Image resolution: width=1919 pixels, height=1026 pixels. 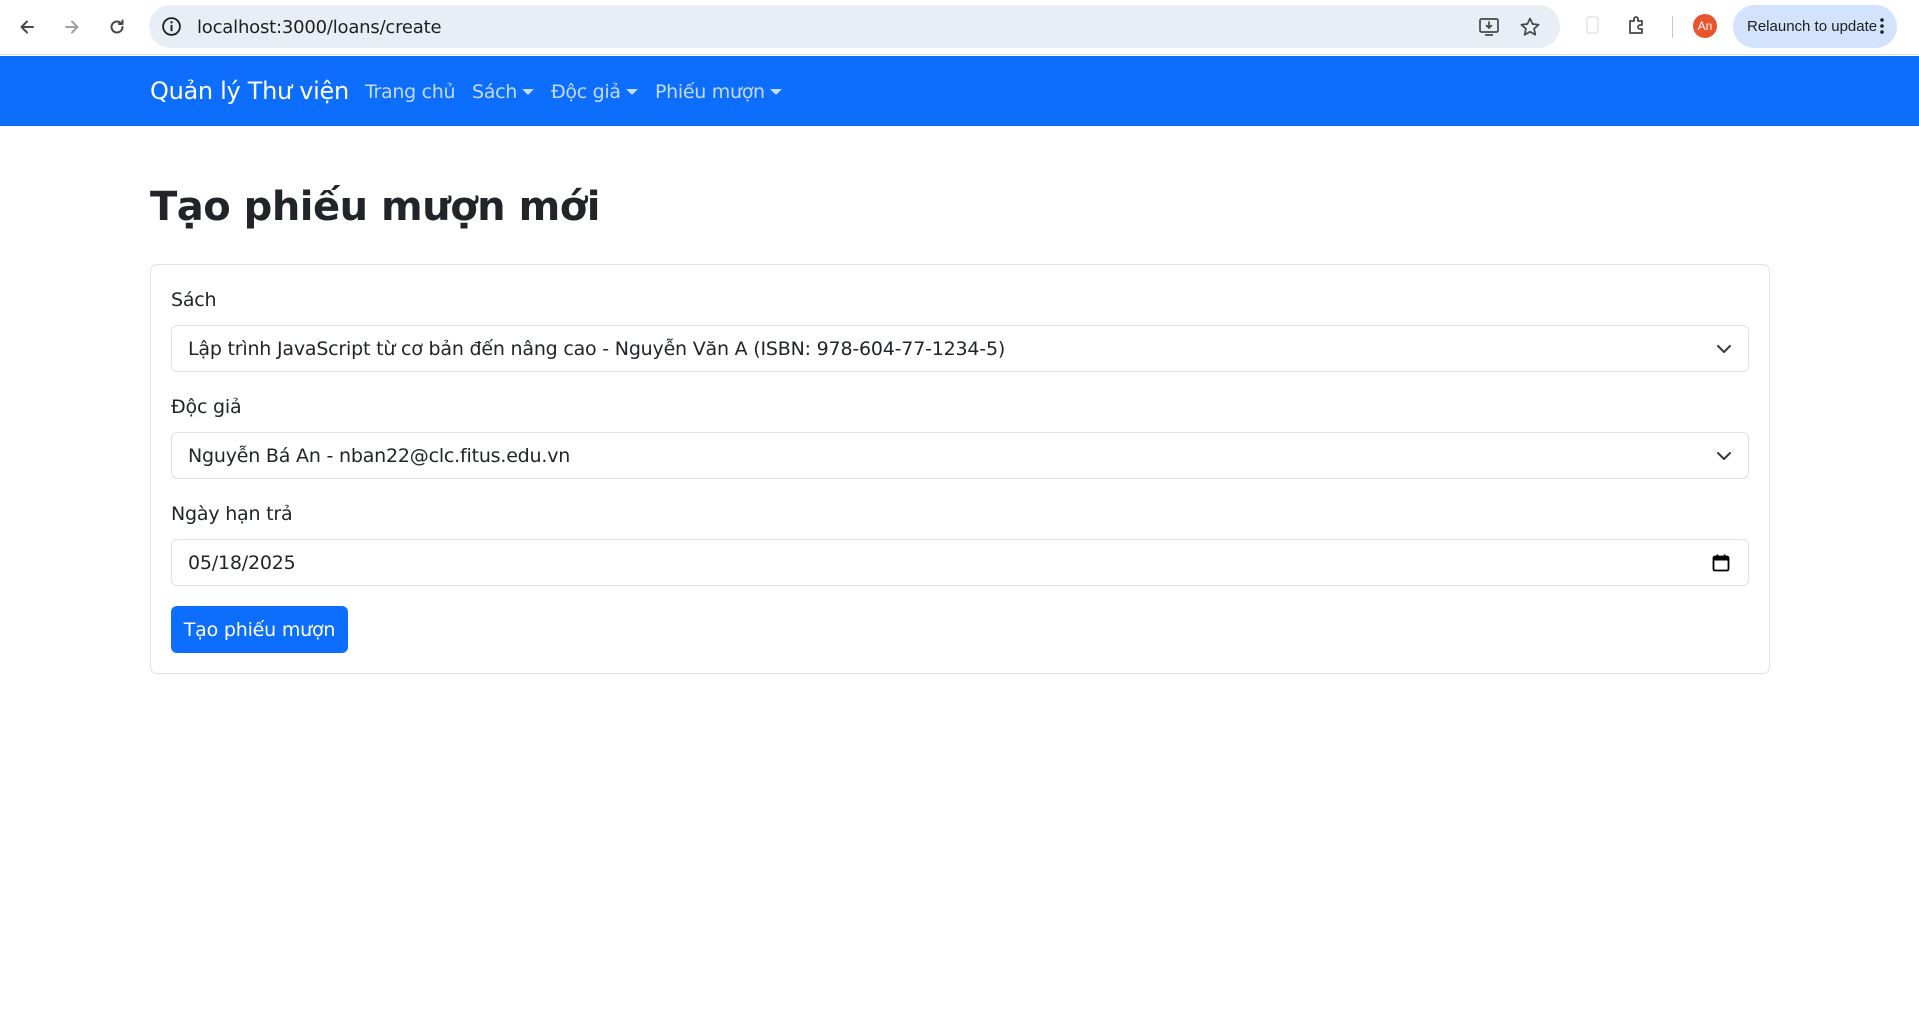 What do you see at coordinates (1637, 25) in the screenshot?
I see `extensions-puzzle-icon` at bounding box center [1637, 25].